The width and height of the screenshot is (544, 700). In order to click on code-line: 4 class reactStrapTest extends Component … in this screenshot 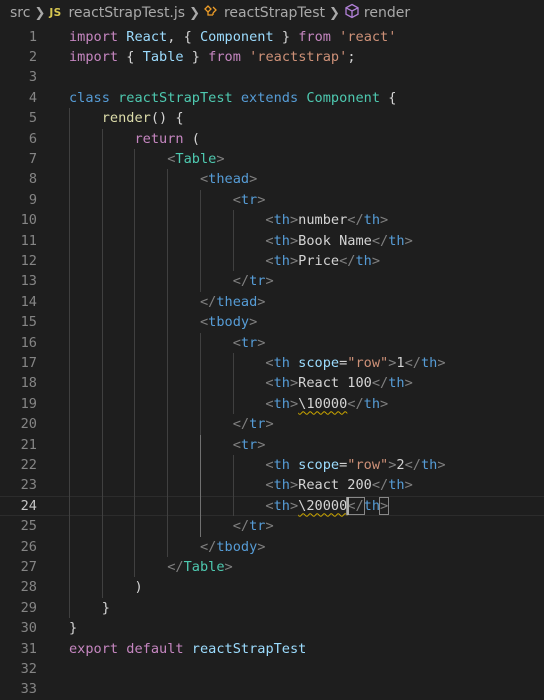, I will do `click(272, 98)`.